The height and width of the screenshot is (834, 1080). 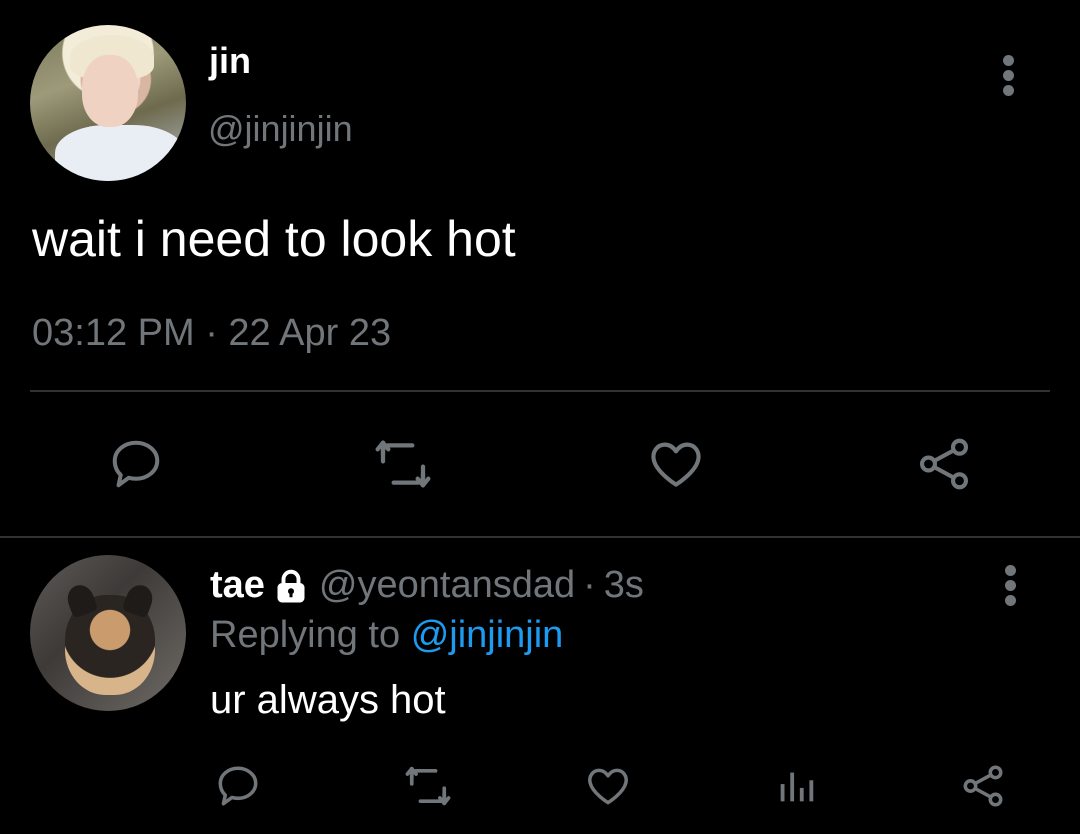 I want to click on reply-author-handle: @yeontansdad, so click(x=447, y=585).